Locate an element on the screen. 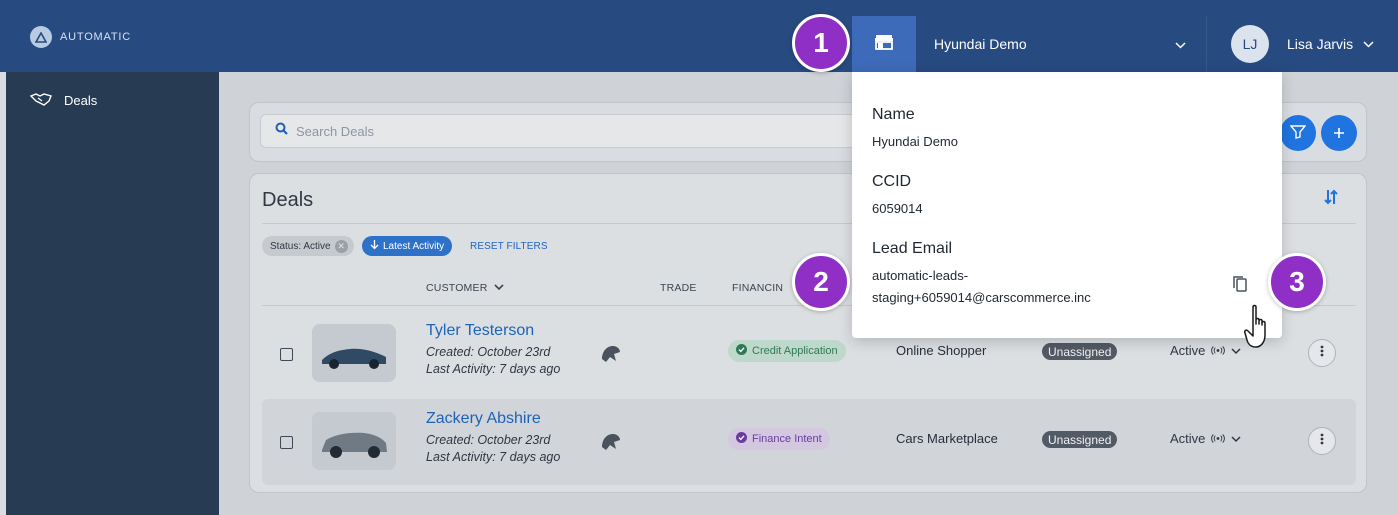  search-icon is located at coordinates (281, 131).